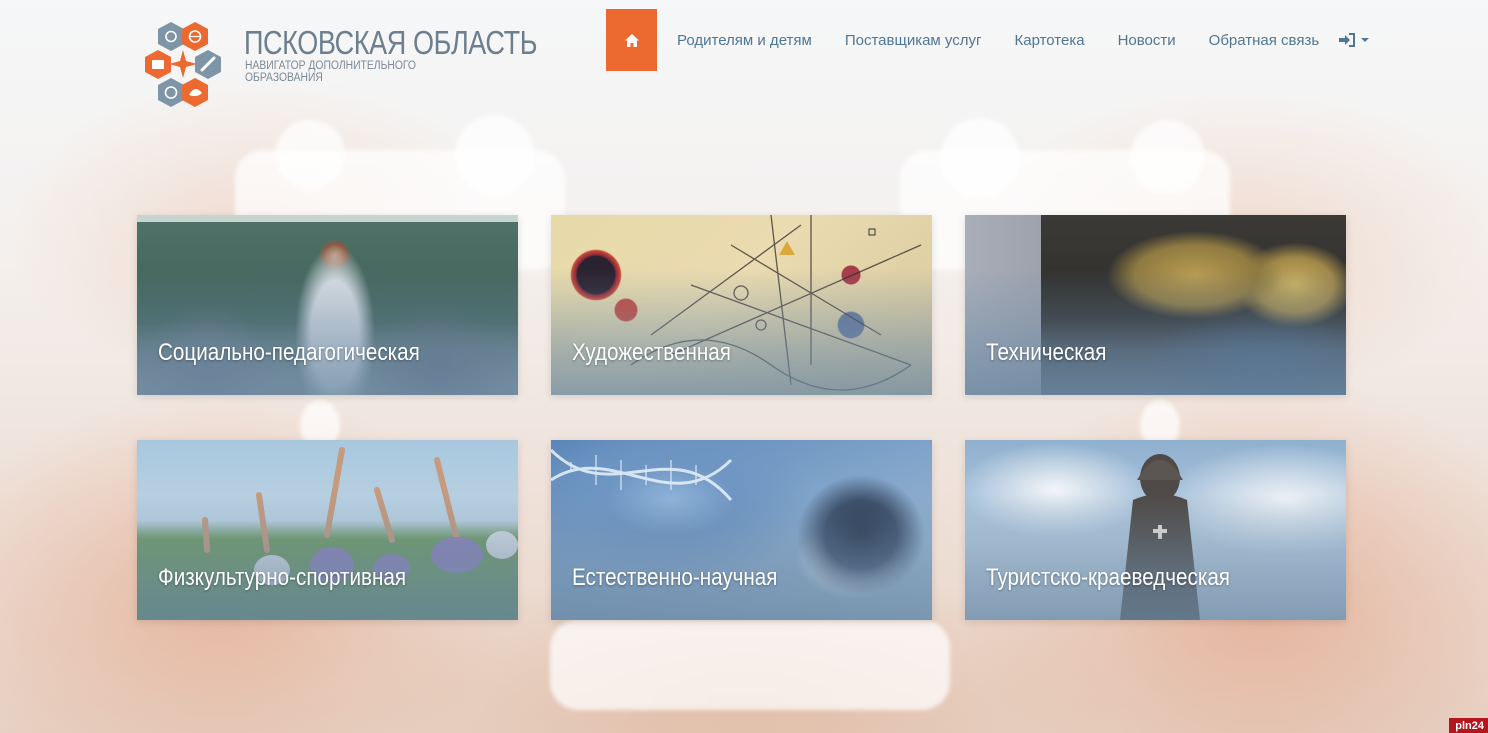  I want to click on nav-item-parents: Родителям и детям, so click(744, 40).